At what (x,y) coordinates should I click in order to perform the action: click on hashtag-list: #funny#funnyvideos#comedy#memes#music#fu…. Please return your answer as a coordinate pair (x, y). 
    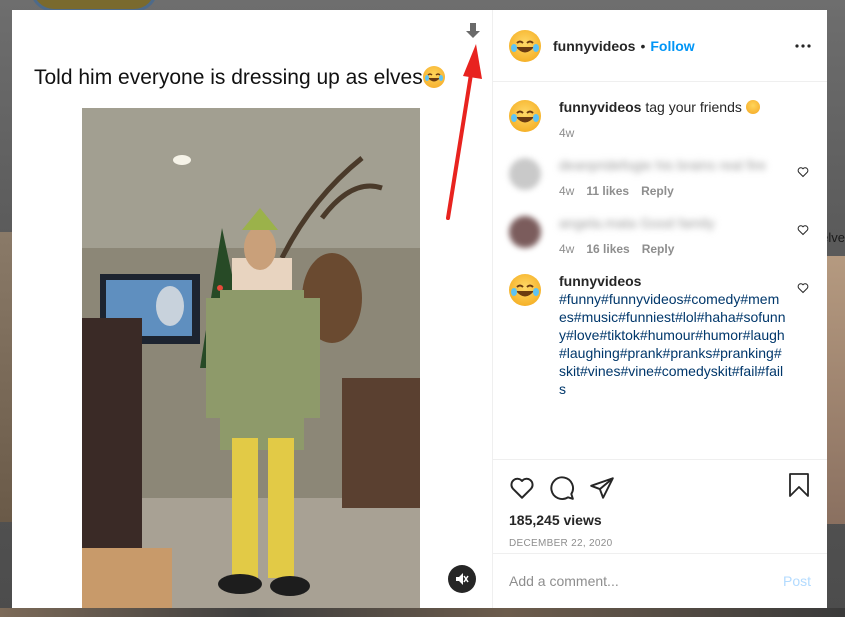
    Looking at the image, I should click on (673, 344).